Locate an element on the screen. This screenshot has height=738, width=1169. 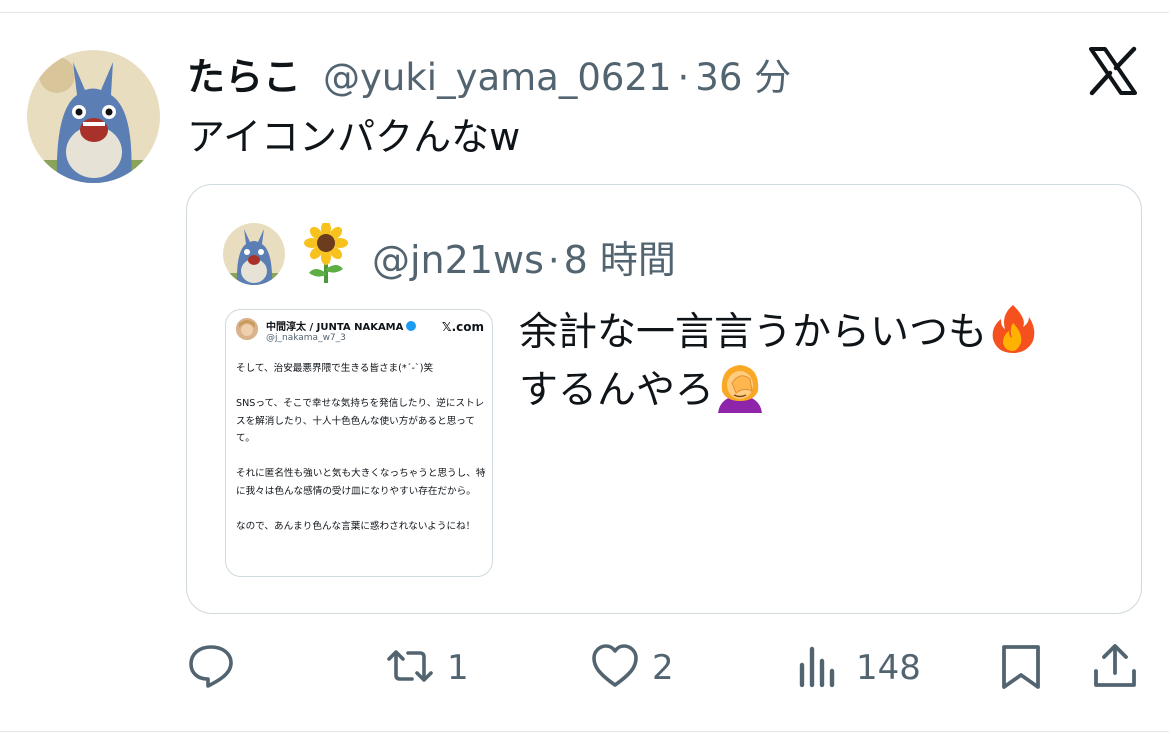
retweet-count: 1 is located at coordinates (458, 668).